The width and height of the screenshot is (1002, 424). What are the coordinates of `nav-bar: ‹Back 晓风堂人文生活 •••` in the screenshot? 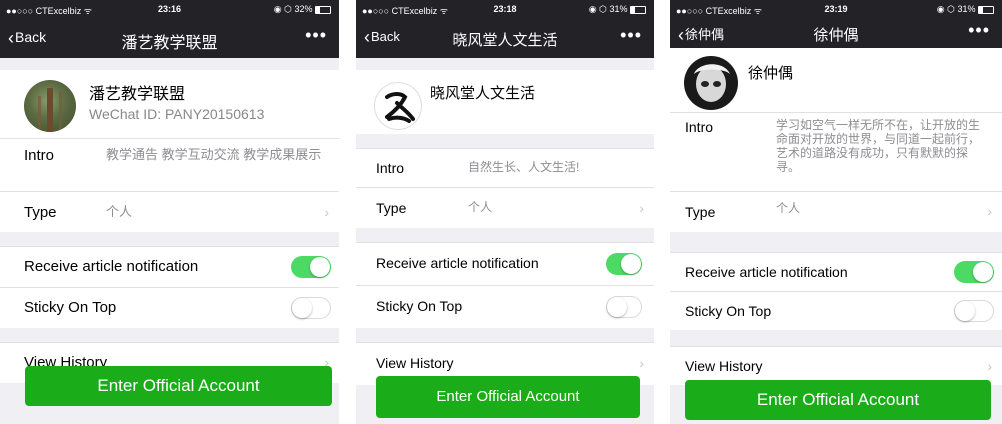 It's located at (505, 38).